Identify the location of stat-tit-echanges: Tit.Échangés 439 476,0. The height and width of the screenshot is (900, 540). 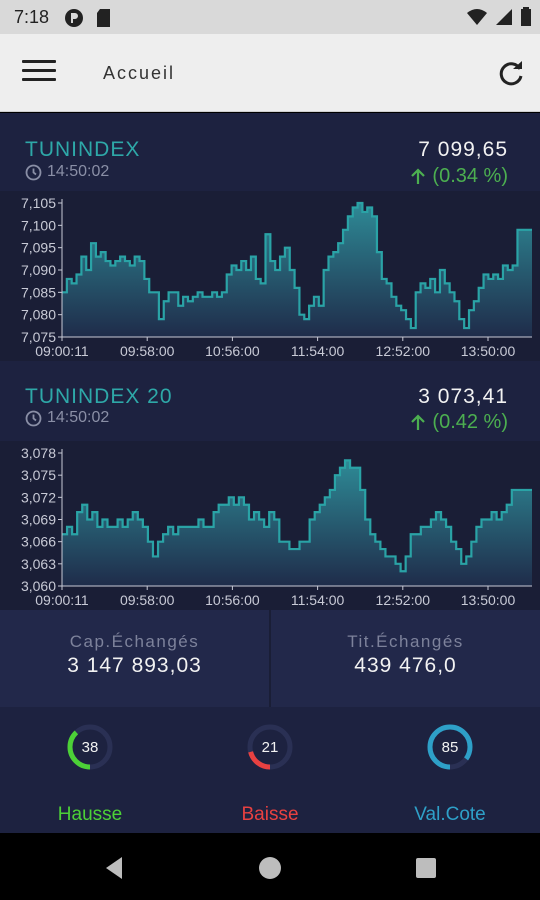
(405, 658).